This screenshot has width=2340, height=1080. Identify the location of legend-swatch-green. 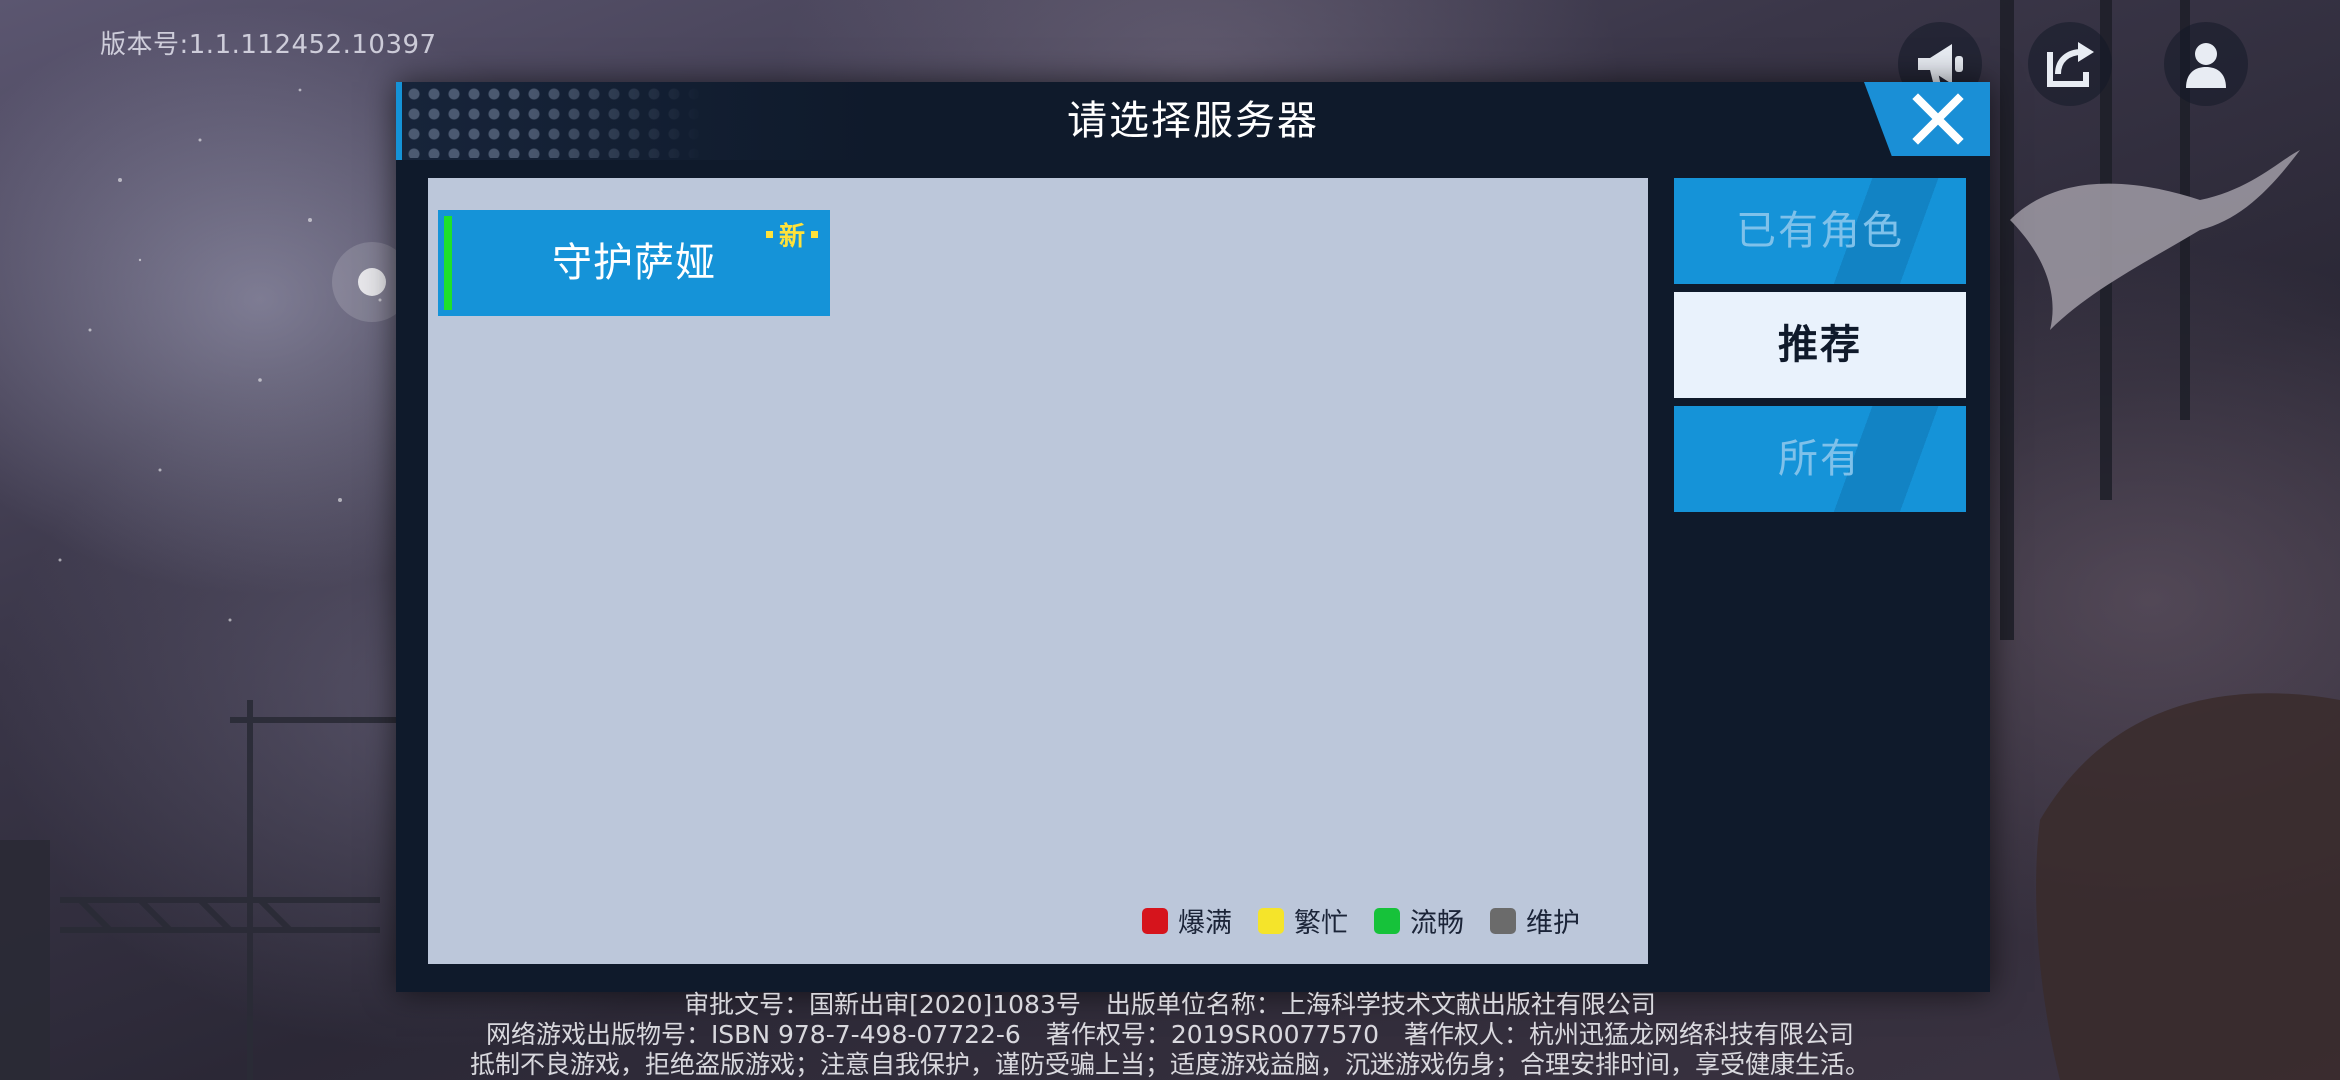
(1387, 920).